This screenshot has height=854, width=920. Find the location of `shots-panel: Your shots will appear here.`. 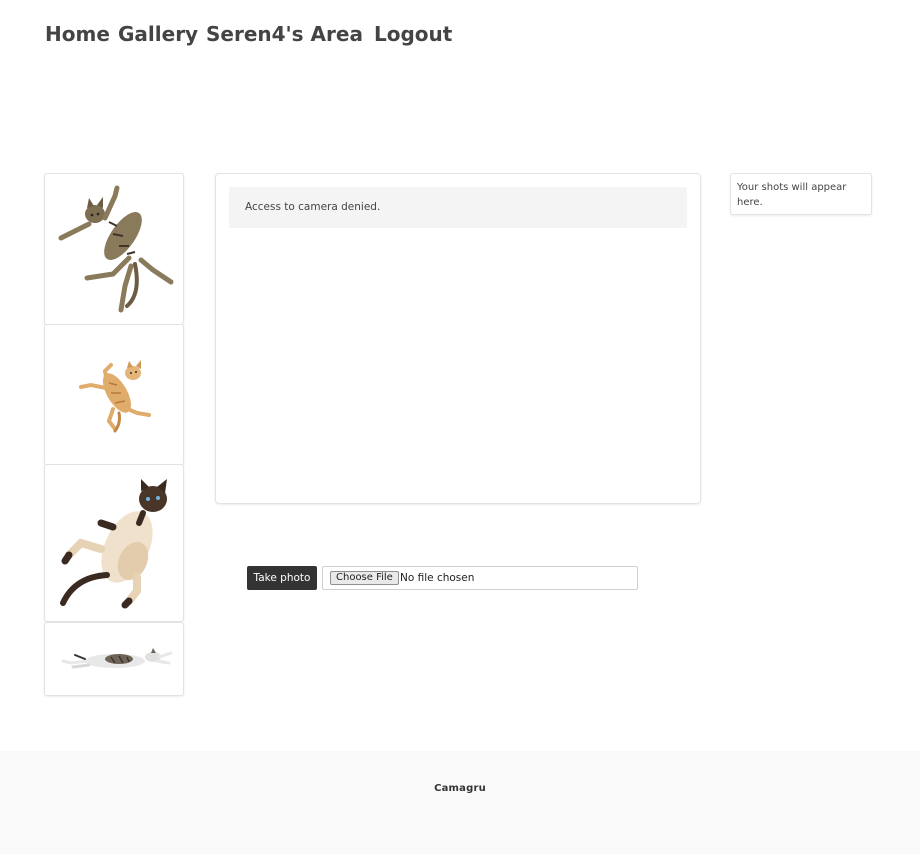

shots-panel: Your shots will appear here. is located at coordinates (801, 194).